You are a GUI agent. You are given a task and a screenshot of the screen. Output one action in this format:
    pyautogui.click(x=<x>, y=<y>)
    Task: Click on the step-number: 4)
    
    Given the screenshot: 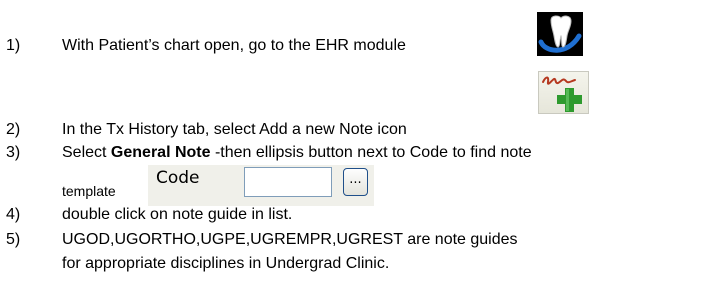 What is the action you would take?
    pyautogui.click(x=13, y=214)
    